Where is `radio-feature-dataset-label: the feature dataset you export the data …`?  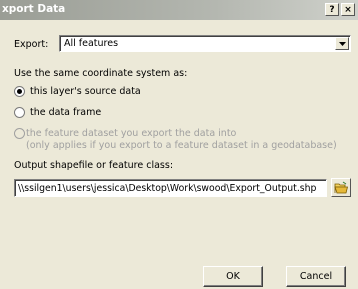
radio-feature-dataset-label: the feature dataset you export the data … is located at coordinates (131, 133).